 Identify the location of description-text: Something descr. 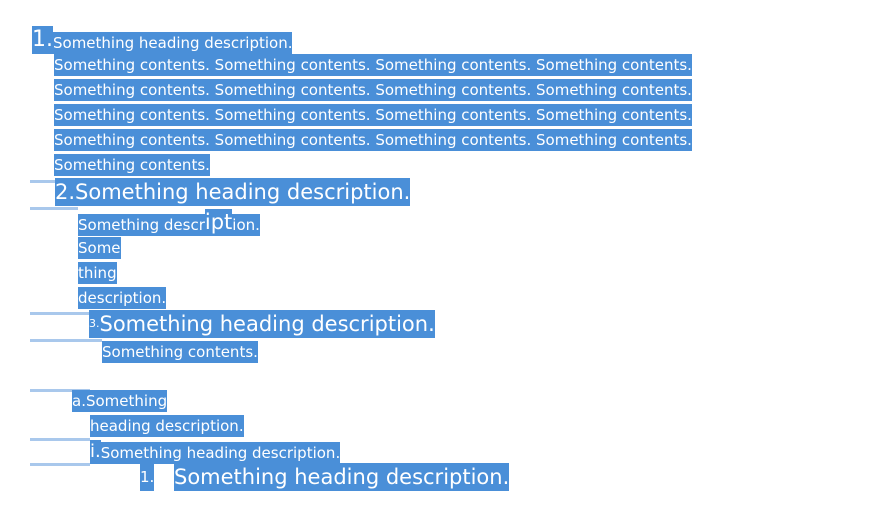
(141, 225).